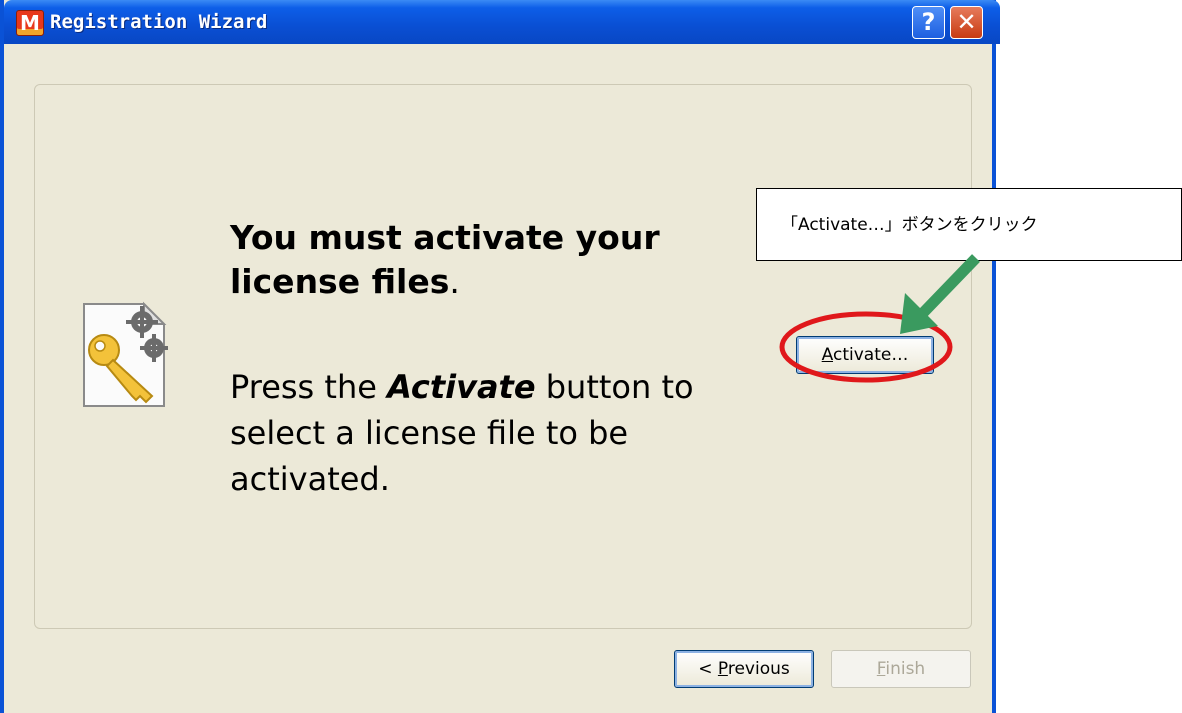  I want to click on instruction-line-1: Press the Activate button to, so click(510, 387).